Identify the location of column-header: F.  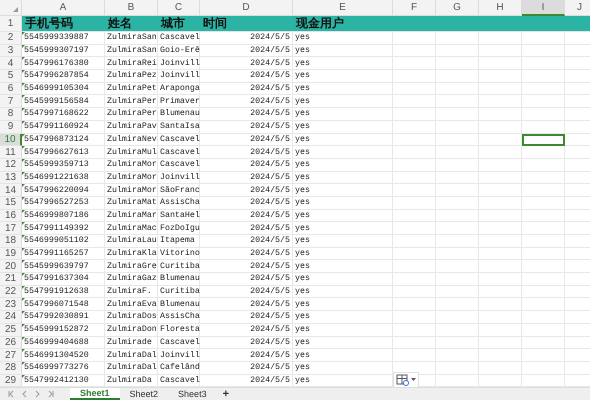
(414, 8).